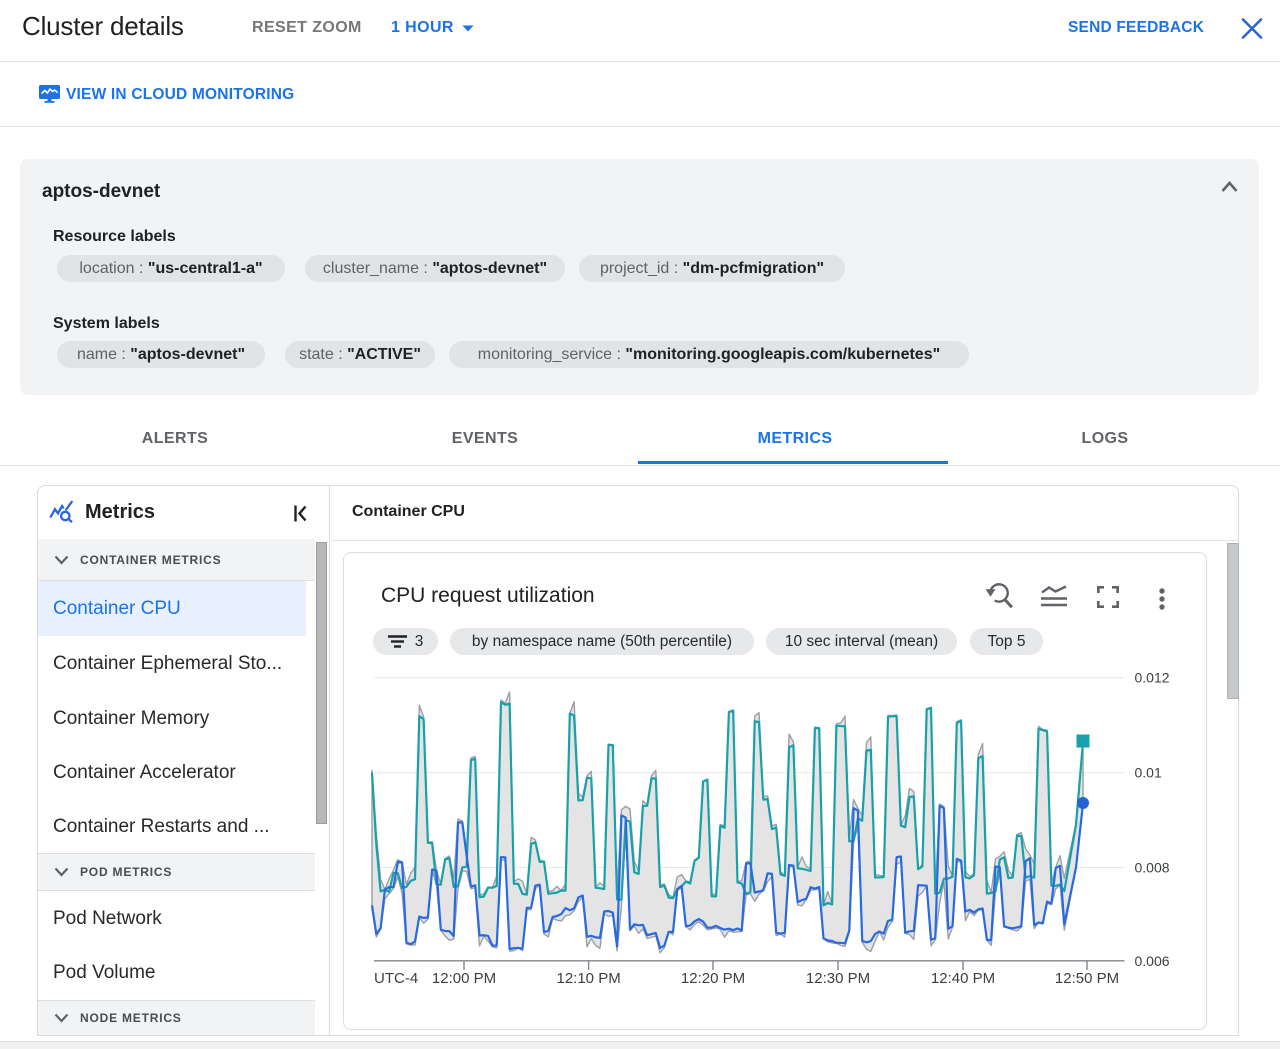 The height and width of the screenshot is (1049, 1280). Describe the element at coordinates (838, 978) in the screenshot. I see `svg-text: 12:30 PM` at that location.